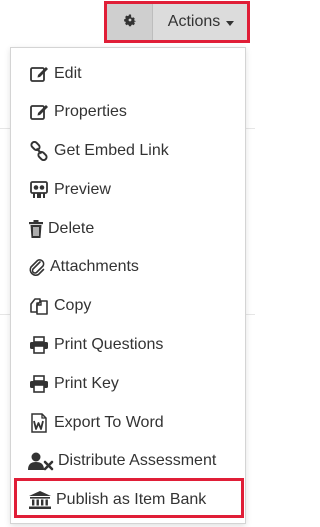  What do you see at coordinates (109, 422) in the screenshot?
I see `menu-item-label: Export To Word` at bounding box center [109, 422].